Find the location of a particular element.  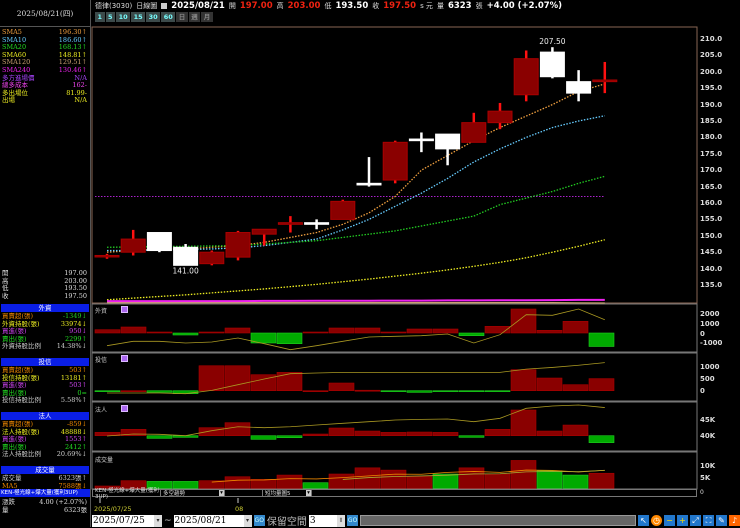

y-tick-foreign: -1000 is located at coordinates (711, 343).